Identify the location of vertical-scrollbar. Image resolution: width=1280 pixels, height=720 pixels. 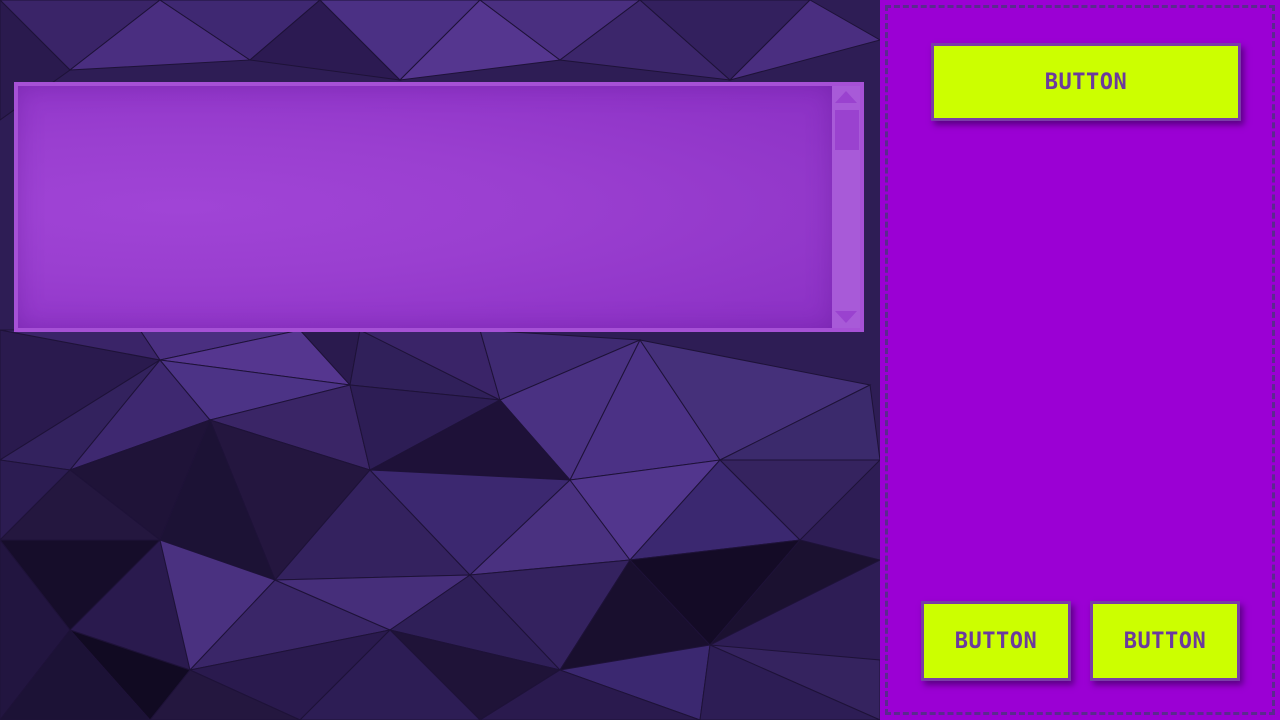
(846, 207).